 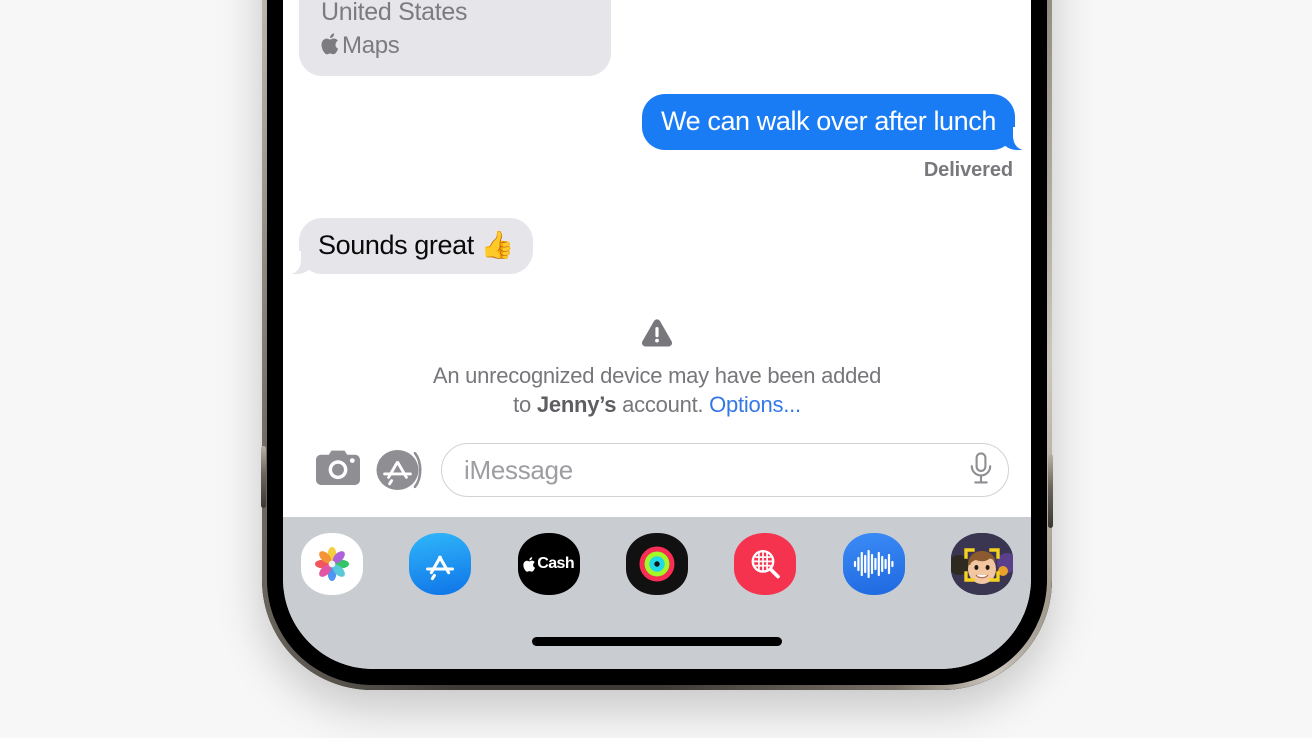 What do you see at coordinates (725, 470) in the screenshot?
I see `message-input-field: iMessage` at bounding box center [725, 470].